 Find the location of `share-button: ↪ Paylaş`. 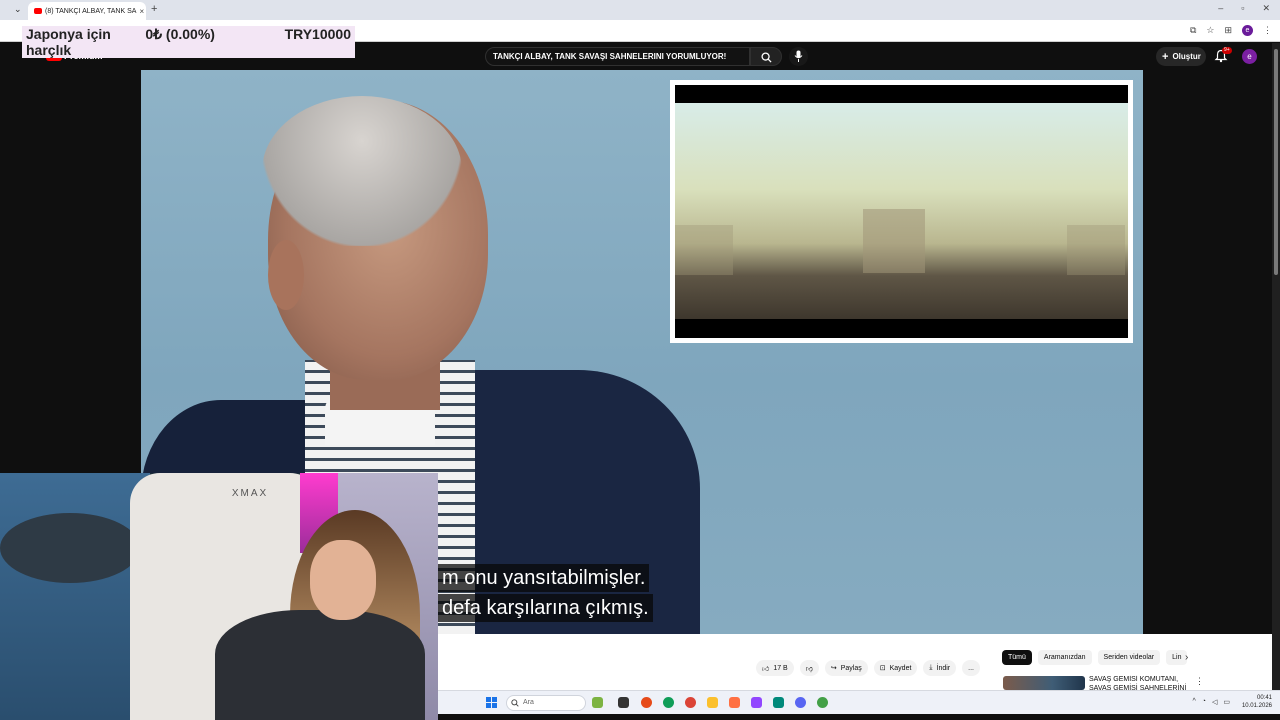

share-button: ↪ Paylaş is located at coordinates (846, 668).